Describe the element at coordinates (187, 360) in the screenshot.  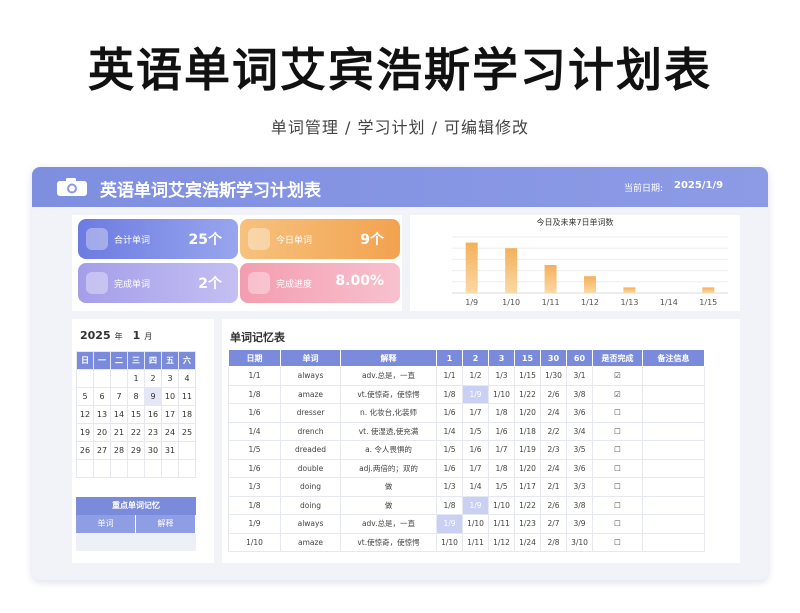
I see `weekday-header: 六` at that location.